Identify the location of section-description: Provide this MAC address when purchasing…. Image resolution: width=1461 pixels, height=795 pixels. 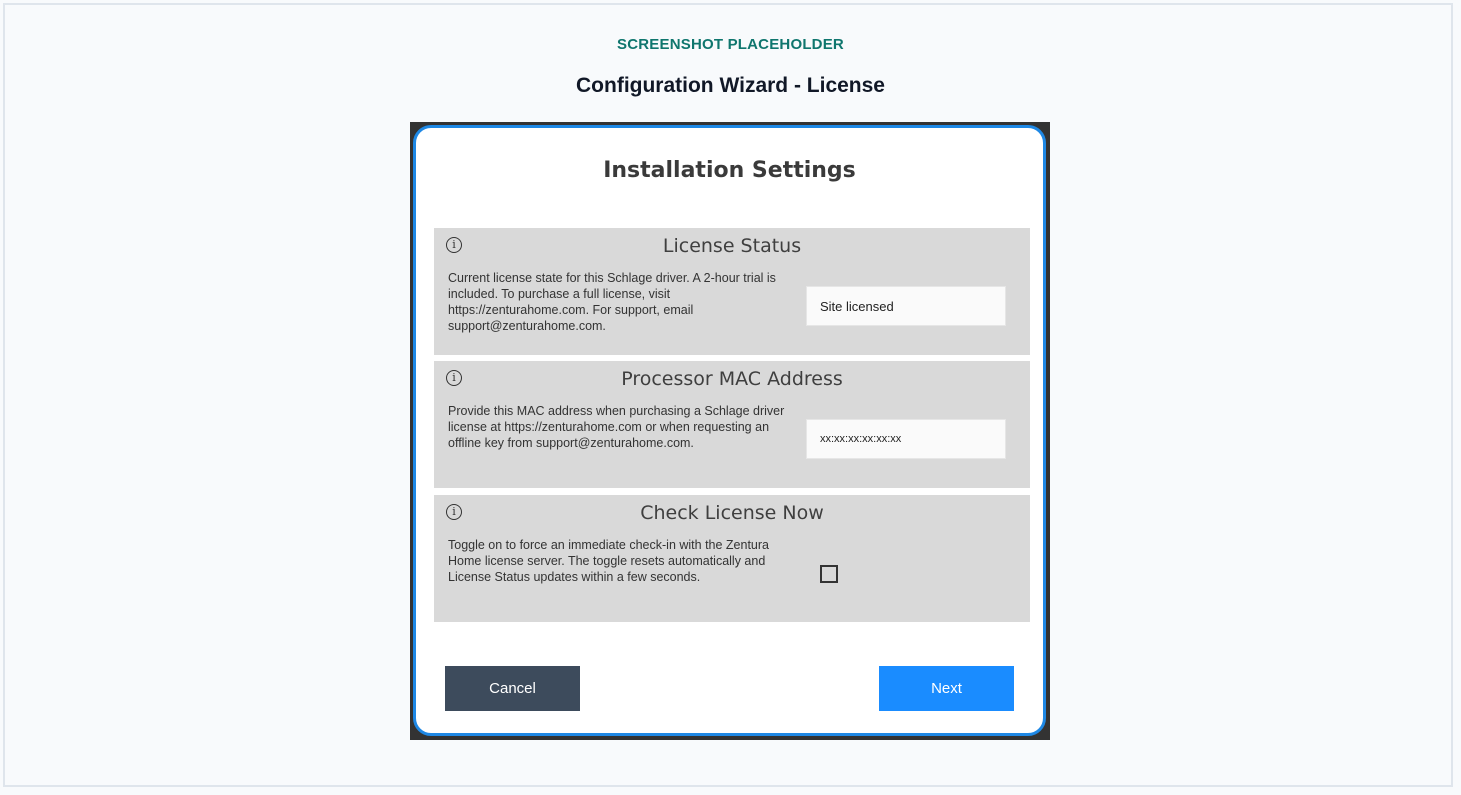
(616, 427).